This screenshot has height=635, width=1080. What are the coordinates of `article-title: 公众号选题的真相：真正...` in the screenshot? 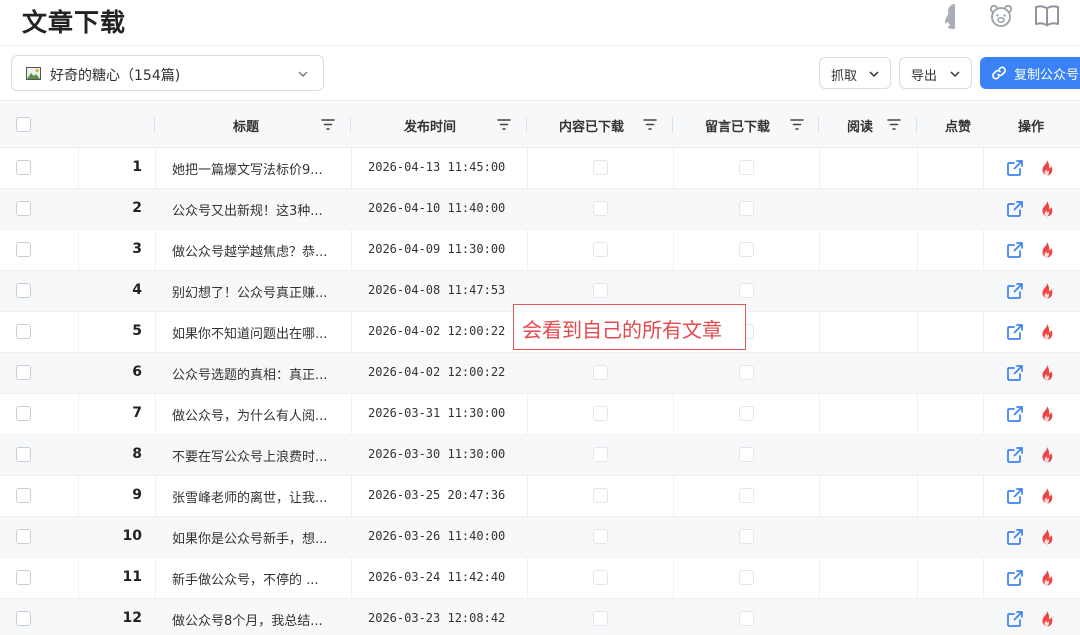 It's located at (256, 373).